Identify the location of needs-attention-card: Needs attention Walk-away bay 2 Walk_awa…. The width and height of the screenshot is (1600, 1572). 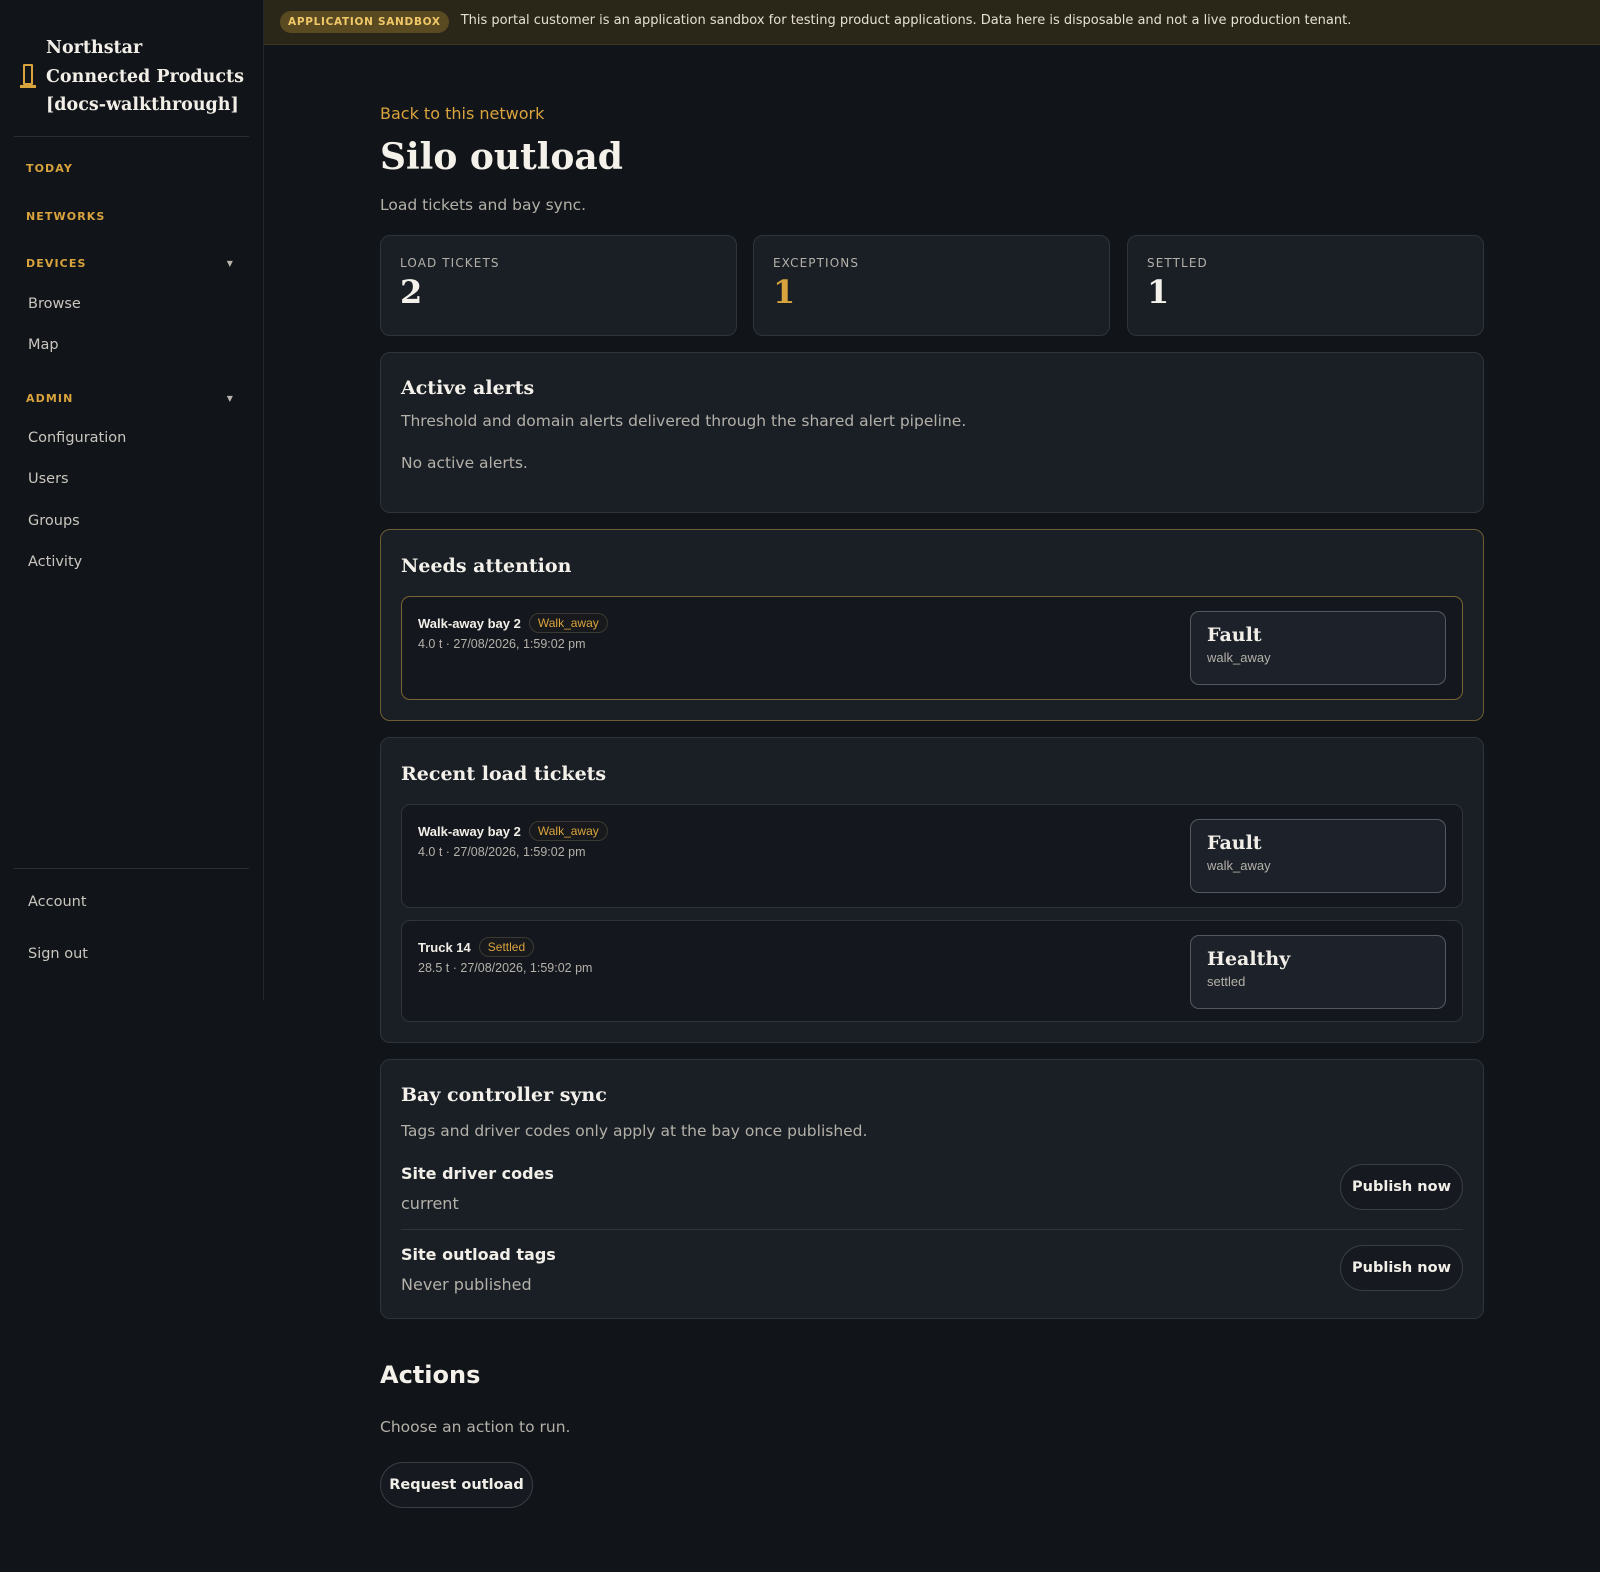
(932, 625).